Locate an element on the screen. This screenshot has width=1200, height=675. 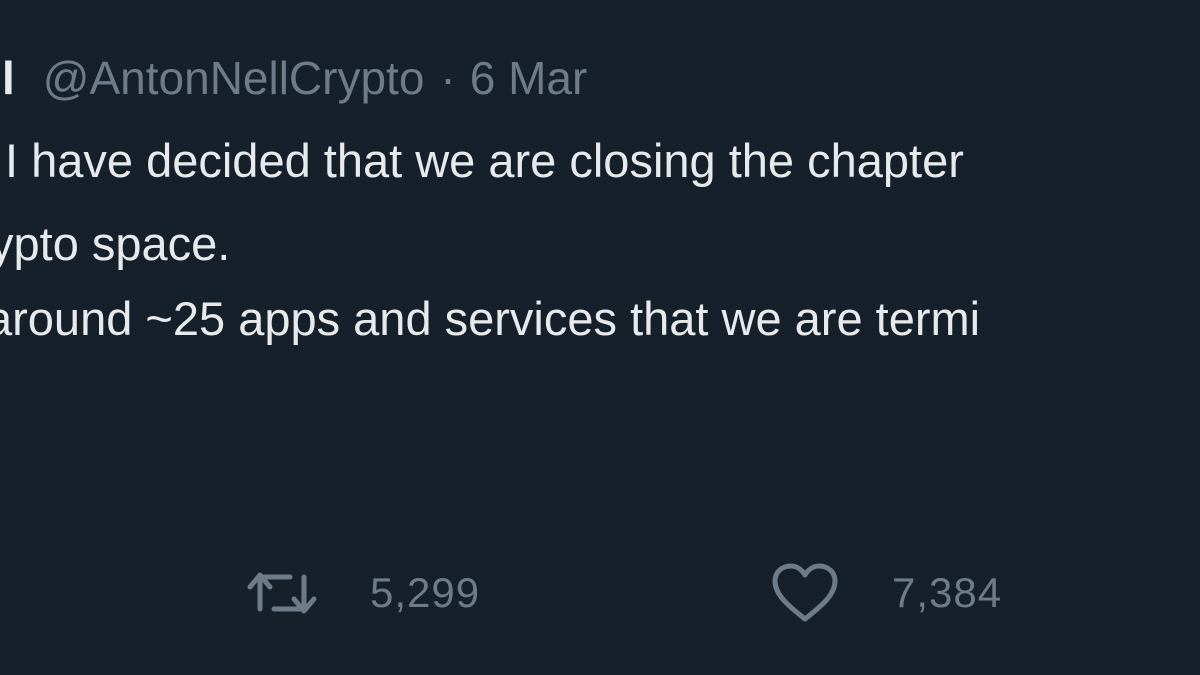
tweet-header: l @AntonNellCrypto · 6 Mar is located at coordinates (293, 78).